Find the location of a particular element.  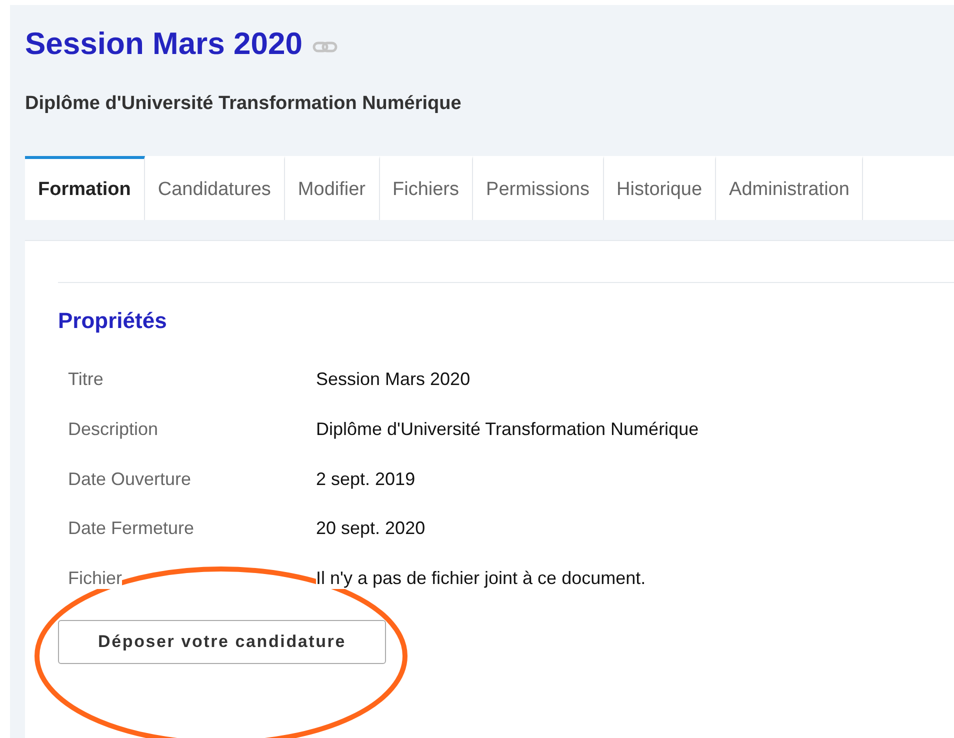

submit-application-button: Déposer votre candidature is located at coordinates (222, 642).